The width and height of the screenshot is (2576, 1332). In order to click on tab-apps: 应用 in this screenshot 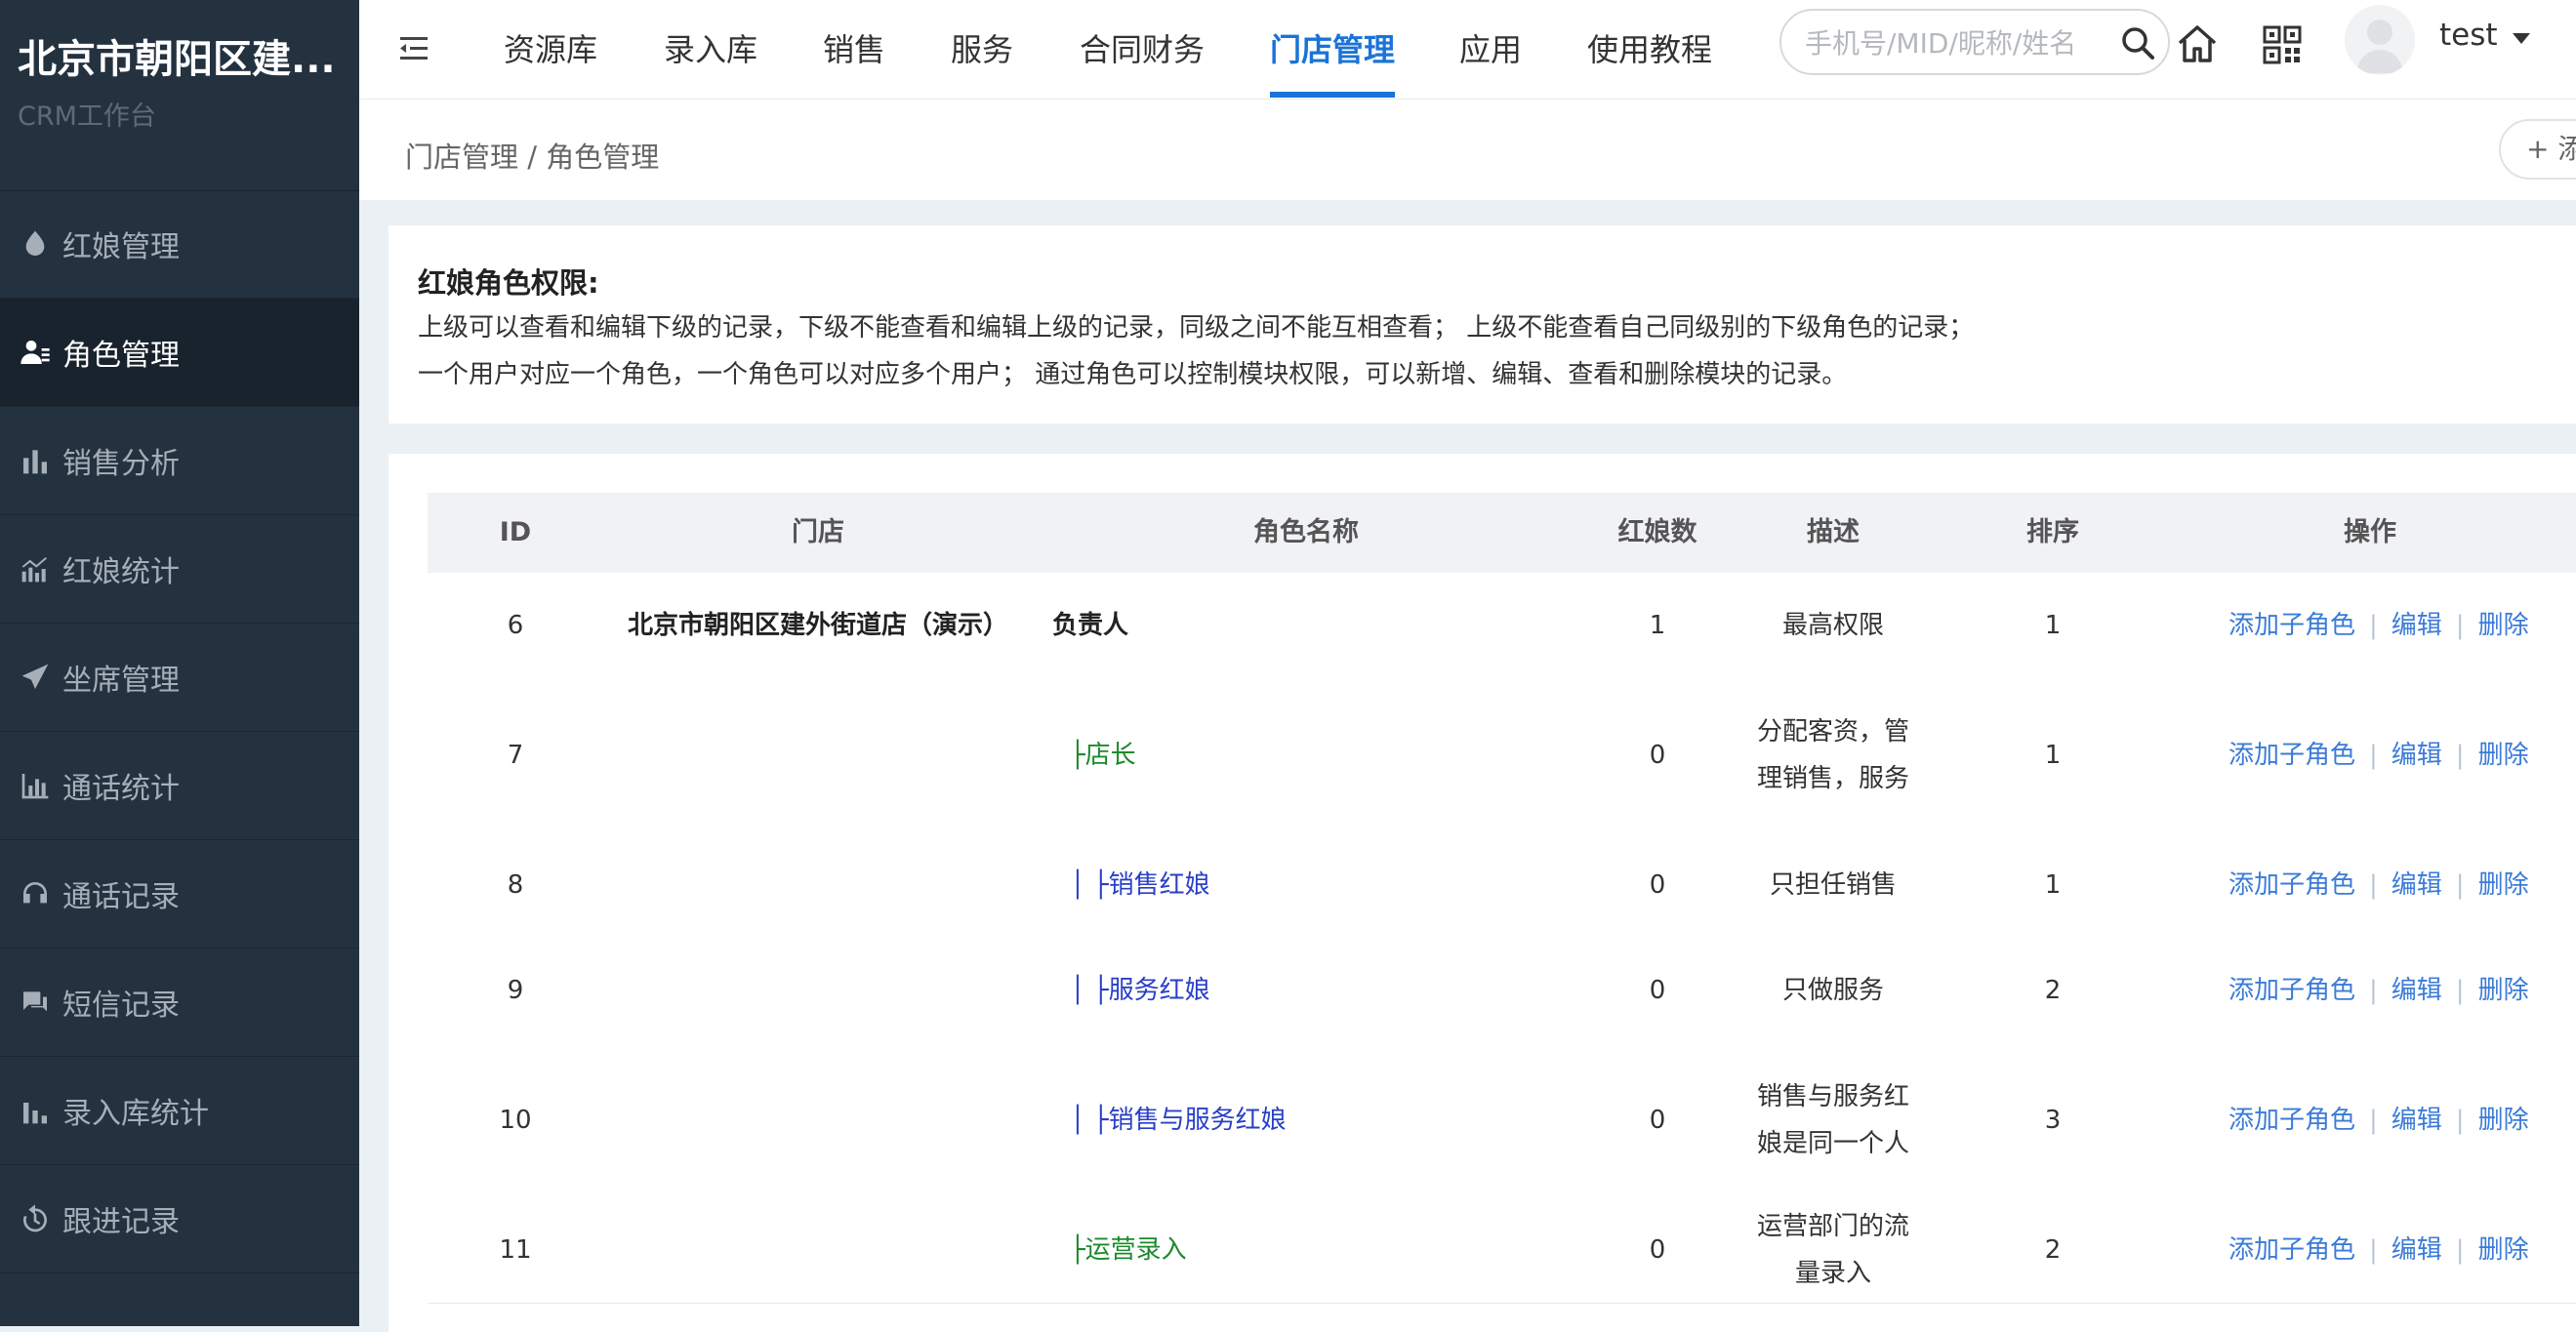, I will do `click(1490, 48)`.